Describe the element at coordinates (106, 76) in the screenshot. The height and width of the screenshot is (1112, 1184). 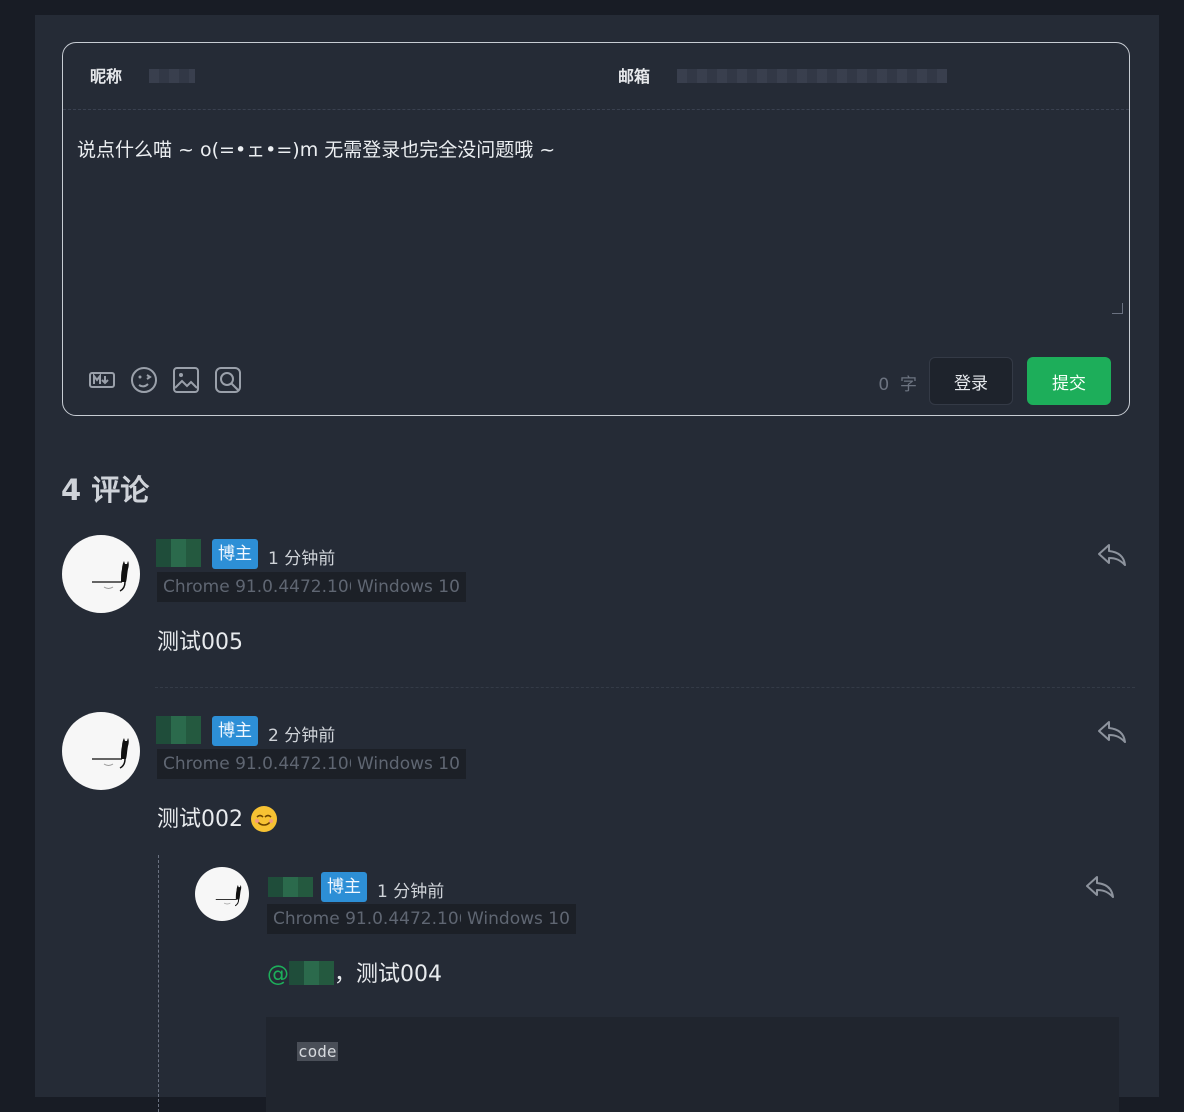
I see `nickname-label: 昵称` at that location.